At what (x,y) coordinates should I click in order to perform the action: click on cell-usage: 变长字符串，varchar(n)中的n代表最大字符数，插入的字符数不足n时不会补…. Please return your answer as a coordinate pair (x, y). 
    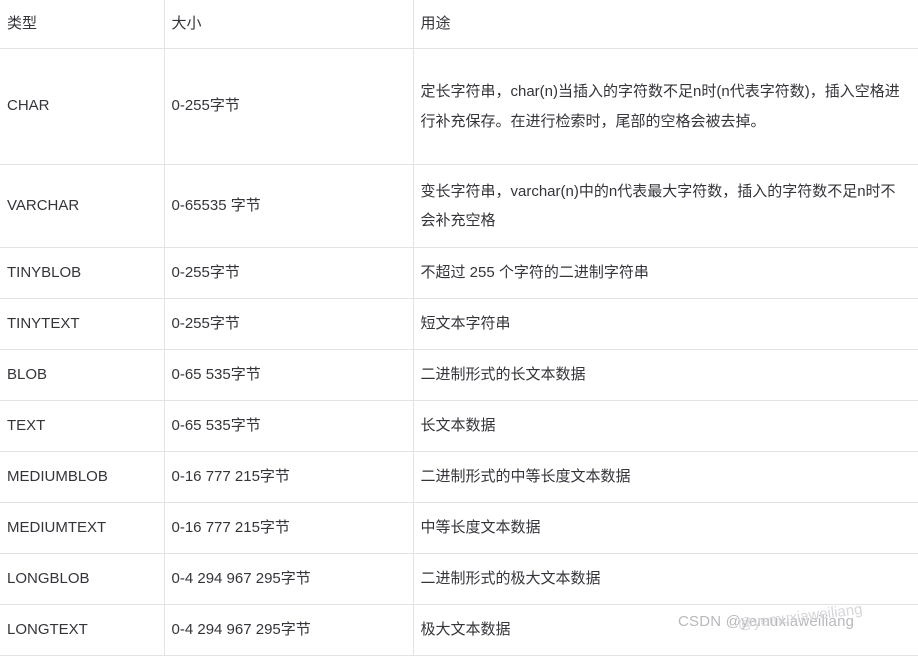
    Looking at the image, I should click on (665, 206).